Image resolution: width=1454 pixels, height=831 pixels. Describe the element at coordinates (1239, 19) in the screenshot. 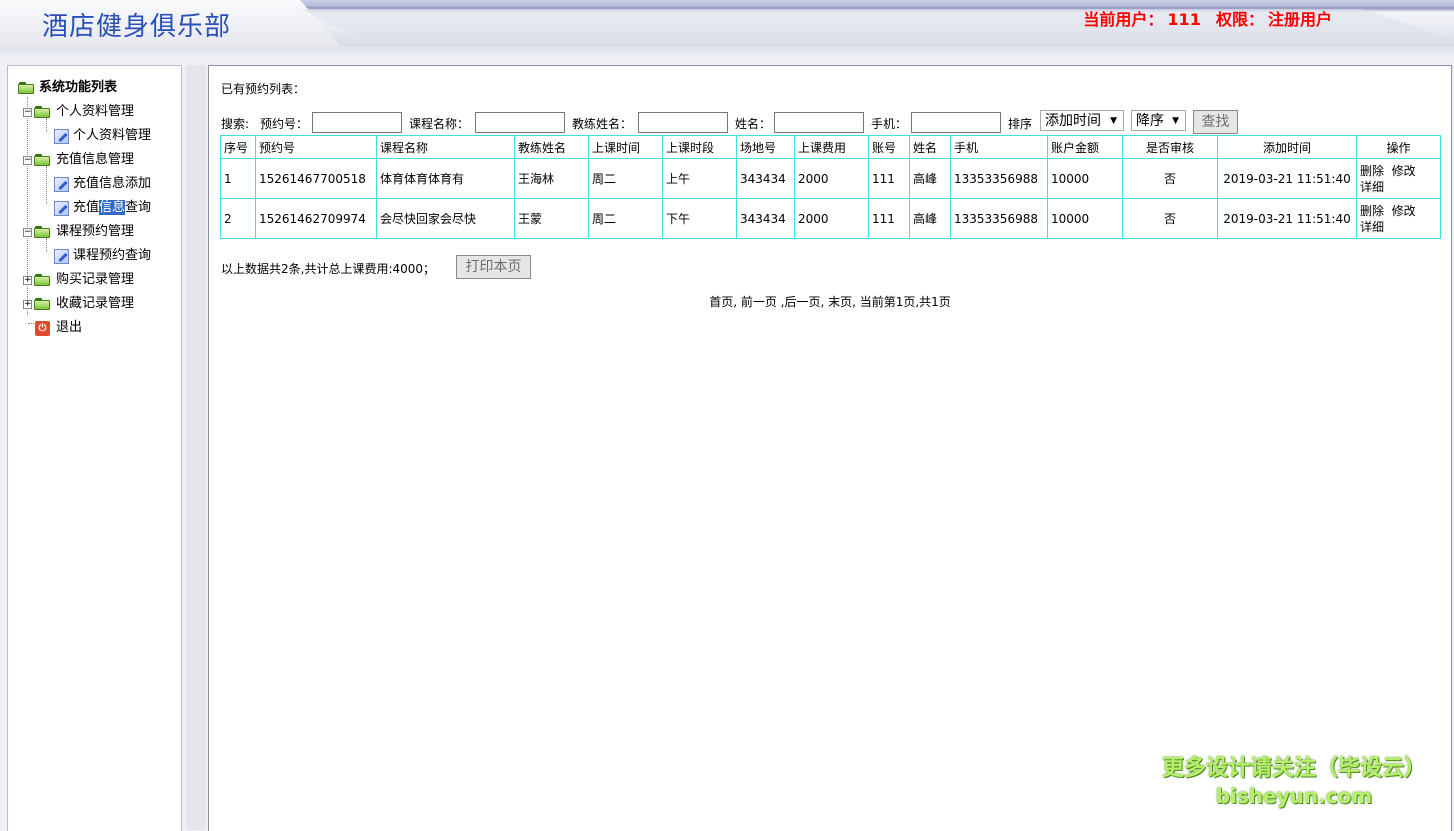

I see `role-label: 权限：` at that location.